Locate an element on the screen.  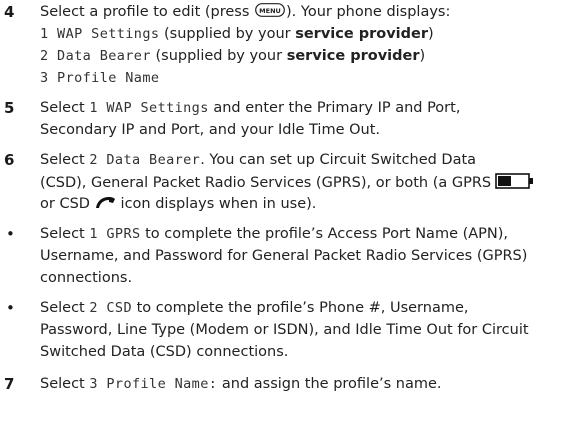
menu-key-icon: MENU is located at coordinates (270, 13).